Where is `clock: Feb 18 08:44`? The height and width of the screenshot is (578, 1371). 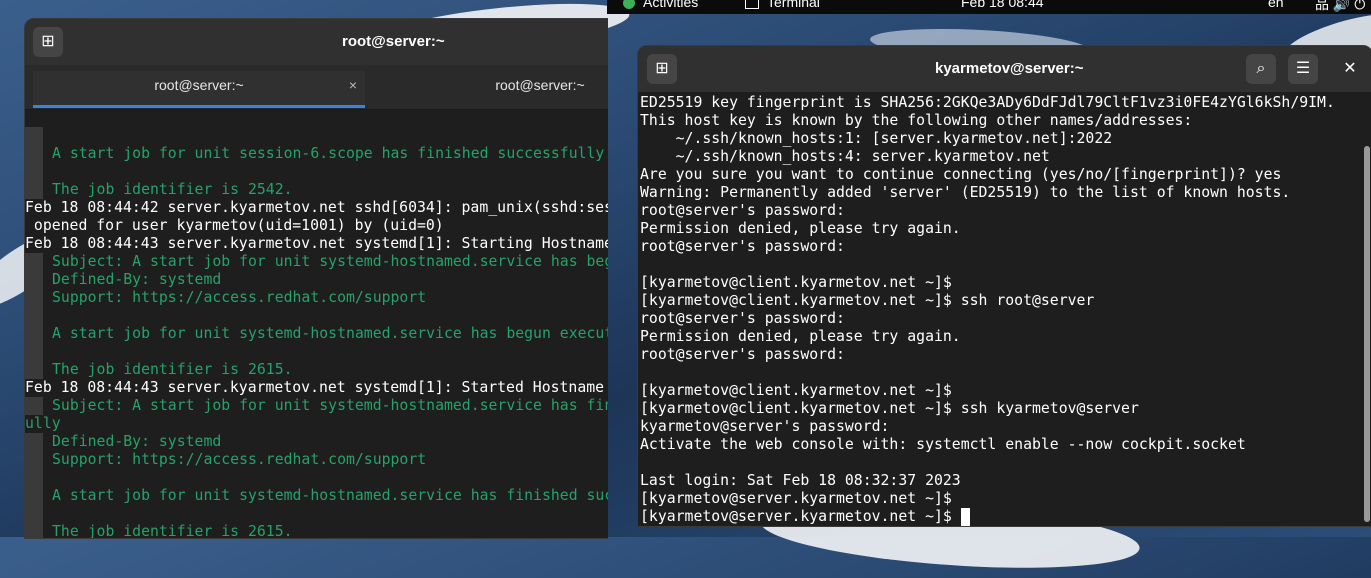
clock: Feb 18 08:44 is located at coordinates (1002, 5).